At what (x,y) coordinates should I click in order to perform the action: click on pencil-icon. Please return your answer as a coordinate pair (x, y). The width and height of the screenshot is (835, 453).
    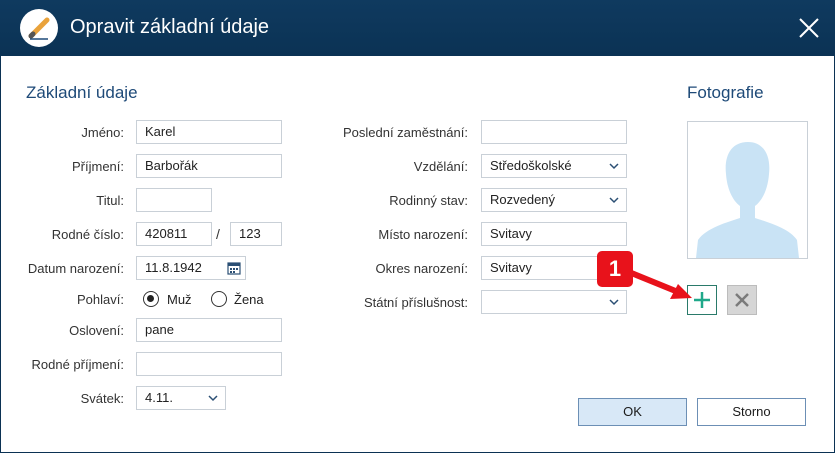
    Looking at the image, I should click on (39, 28).